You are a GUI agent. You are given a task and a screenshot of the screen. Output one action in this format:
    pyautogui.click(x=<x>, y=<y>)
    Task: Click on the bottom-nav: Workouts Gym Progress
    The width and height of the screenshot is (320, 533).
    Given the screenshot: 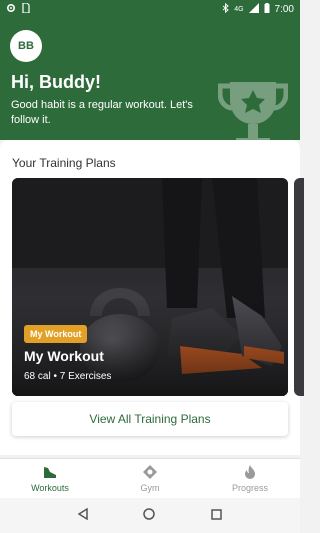 What is the action you would take?
    pyautogui.click(x=150, y=478)
    